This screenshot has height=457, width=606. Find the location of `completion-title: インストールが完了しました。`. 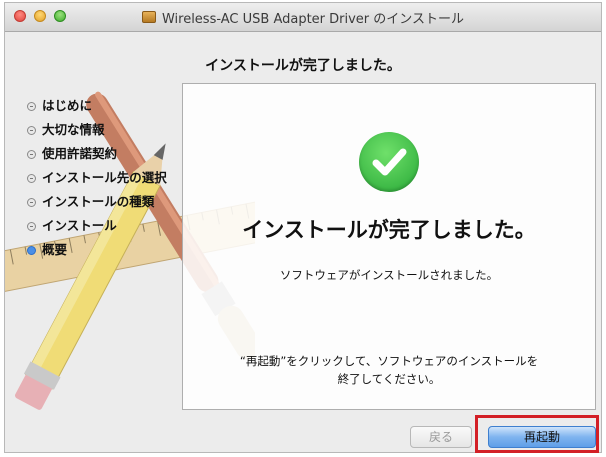

completion-title: インストールが完了しました。 is located at coordinates (389, 230).